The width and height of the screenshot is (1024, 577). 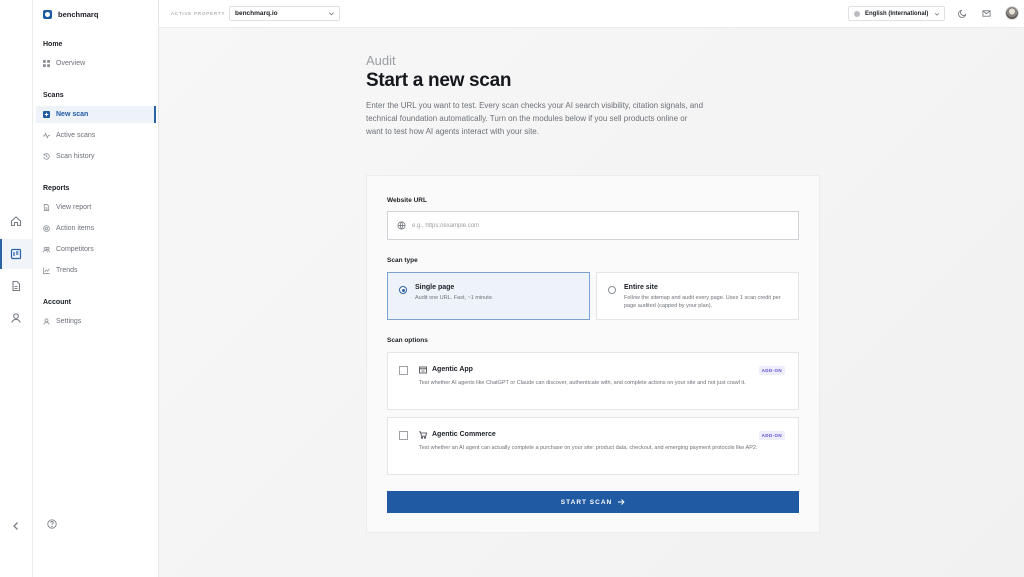 I want to click on cart-icon, so click(x=423, y=435).